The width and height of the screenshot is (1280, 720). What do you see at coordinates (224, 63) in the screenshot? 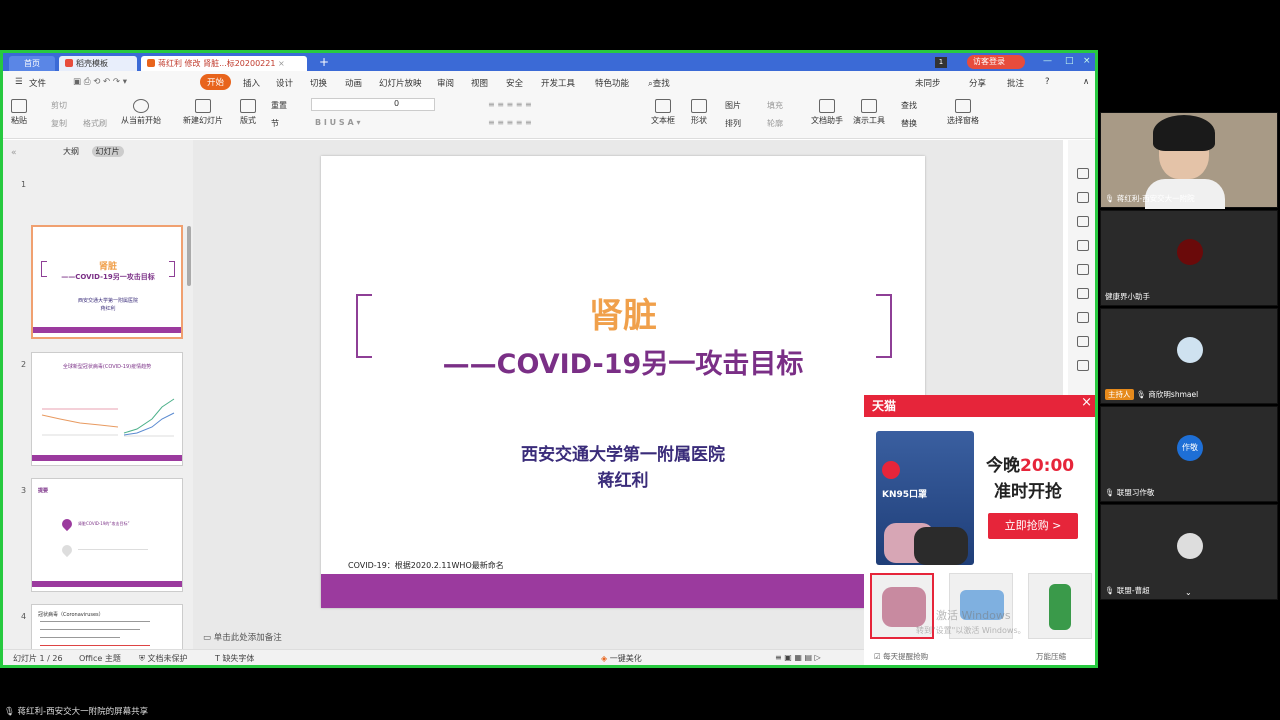
I see `tab-document: 蒋红利 修改 肾脏...标20200221 ×` at bounding box center [224, 63].